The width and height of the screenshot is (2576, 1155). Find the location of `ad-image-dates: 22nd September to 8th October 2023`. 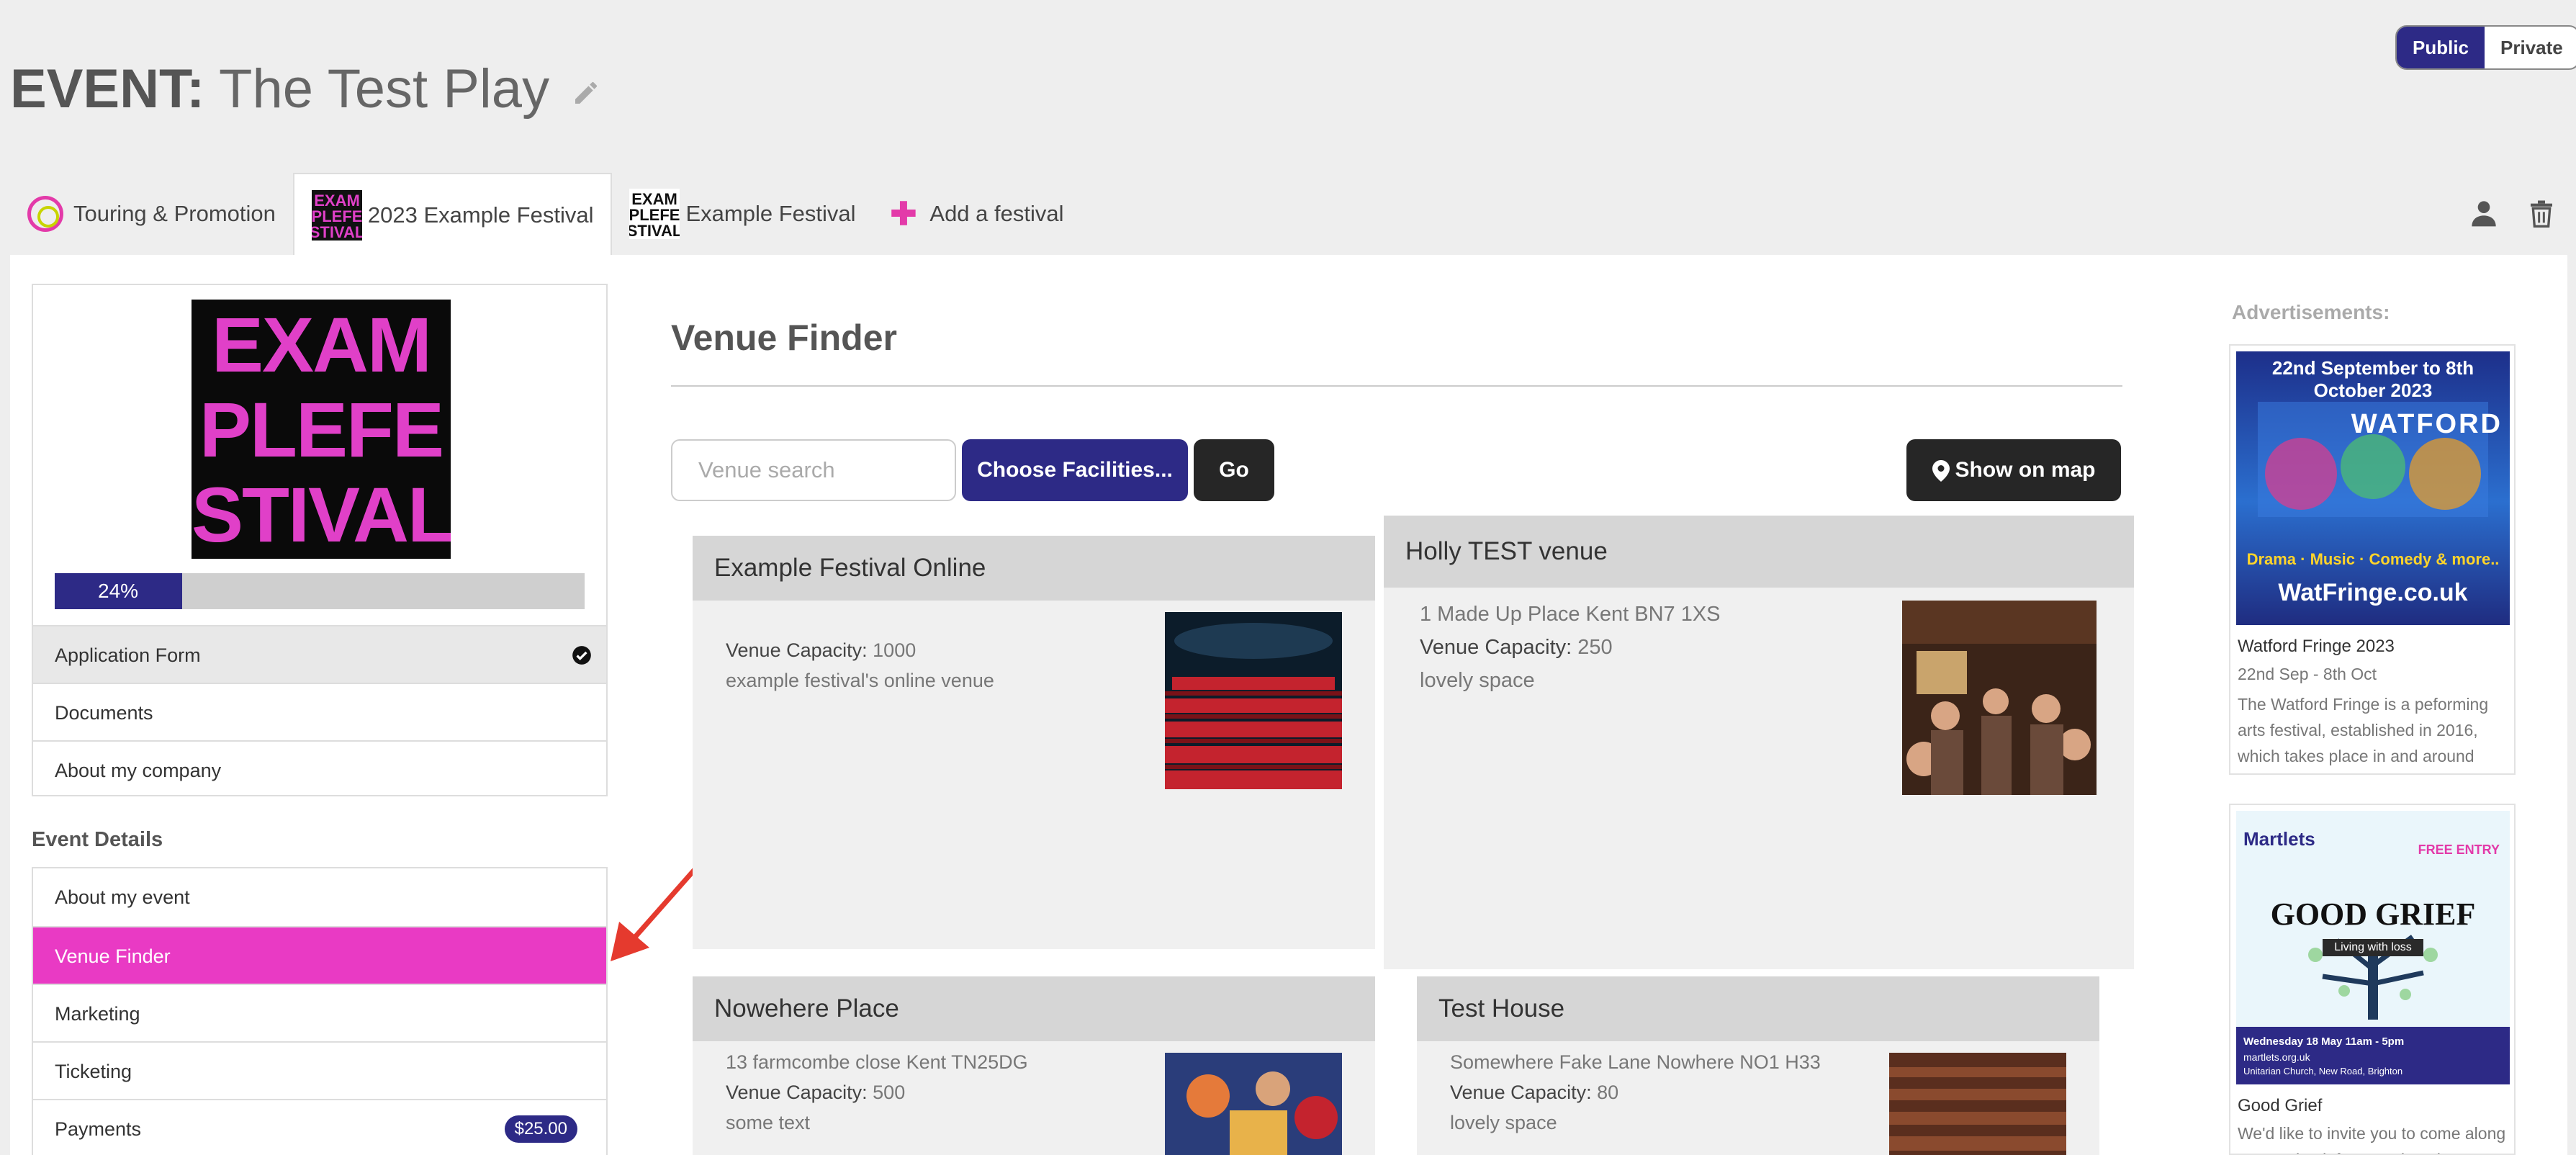

ad-image-dates: 22nd September to 8th October 2023 is located at coordinates (2372, 379).